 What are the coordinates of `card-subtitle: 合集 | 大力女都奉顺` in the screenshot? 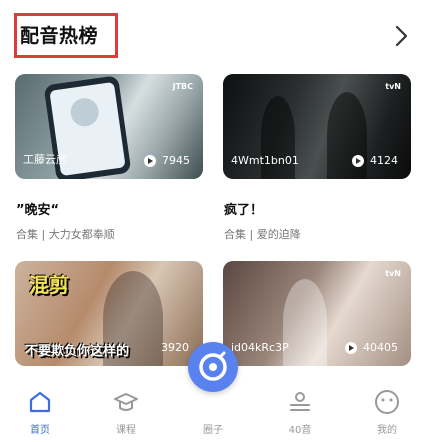 It's located at (65, 234).